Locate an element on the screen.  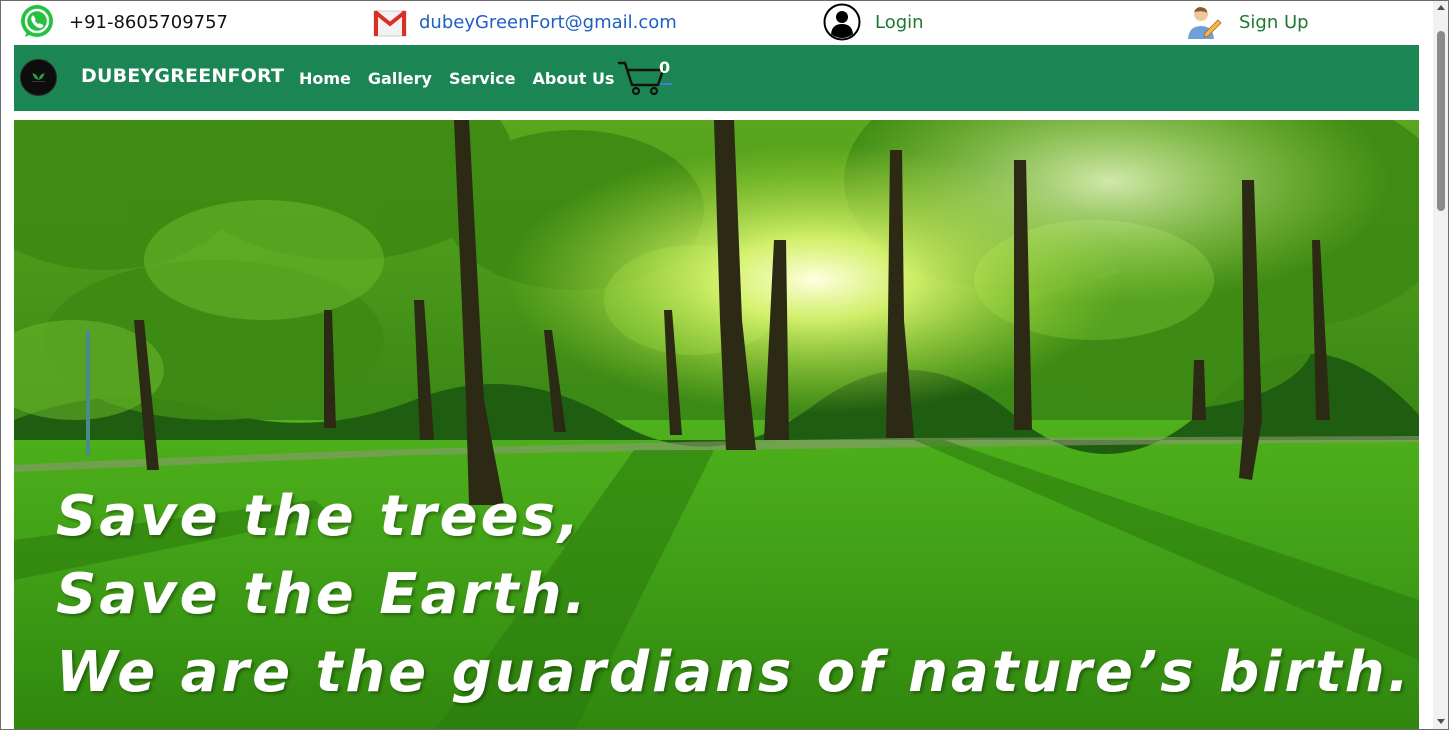
user-pen-icon is located at coordinates (1205, 23).